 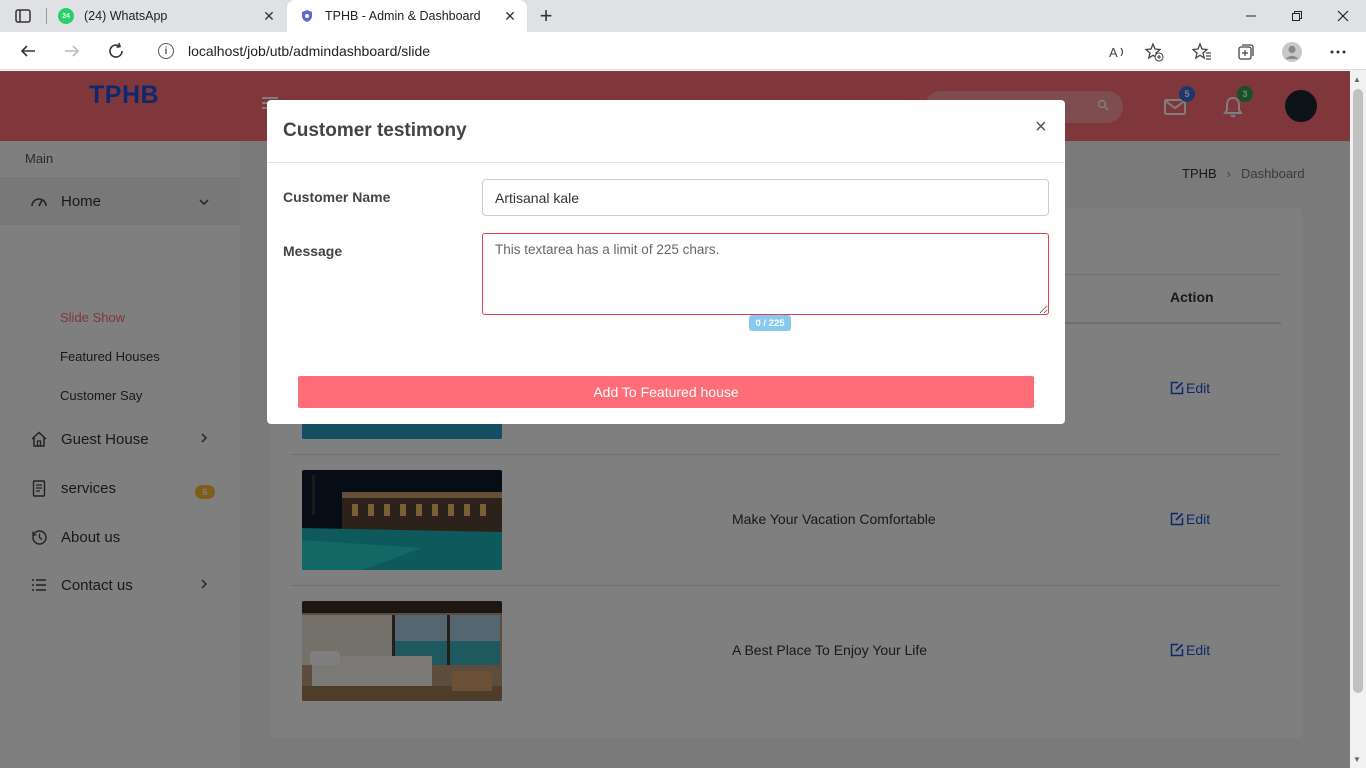 I want to click on tab-whatsapp: 24 (24) WhatsApp ✕, so click(x=166, y=16).